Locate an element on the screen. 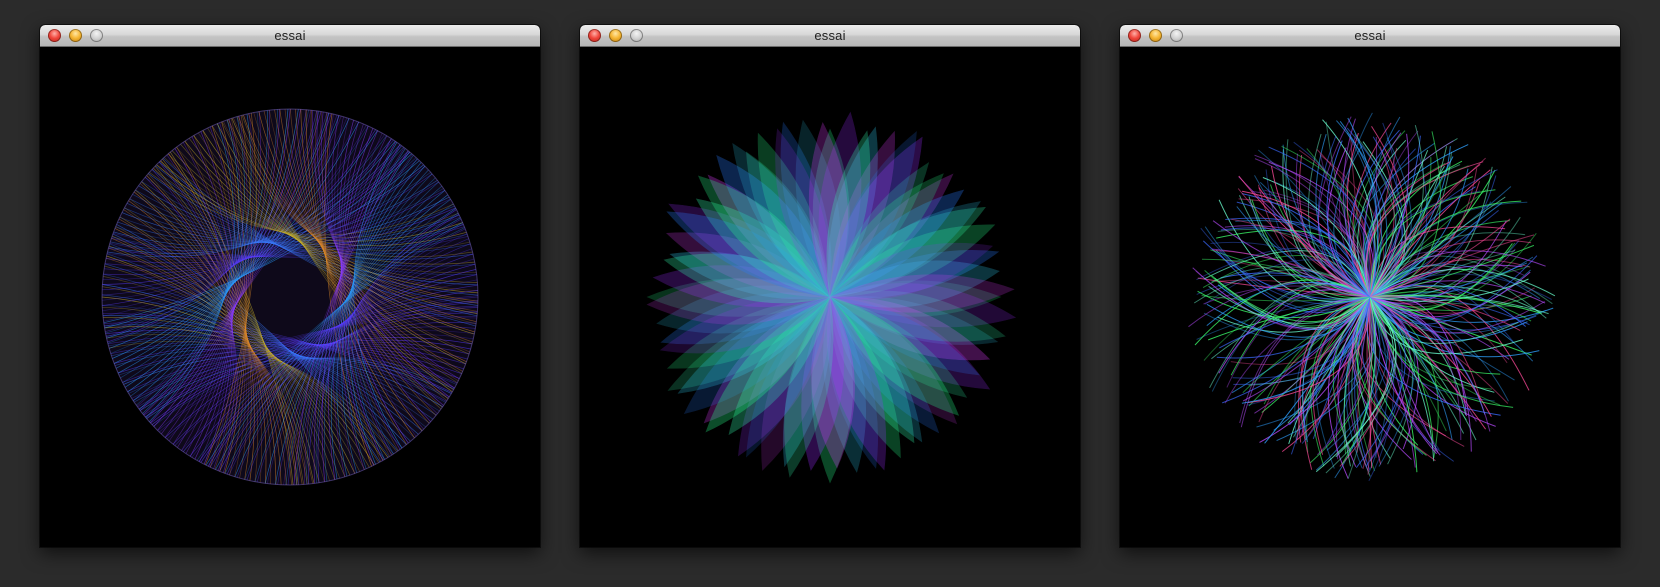 The height and width of the screenshot is (587, 1660). strand-burst-graphic is located at coordinates (1372, 297).